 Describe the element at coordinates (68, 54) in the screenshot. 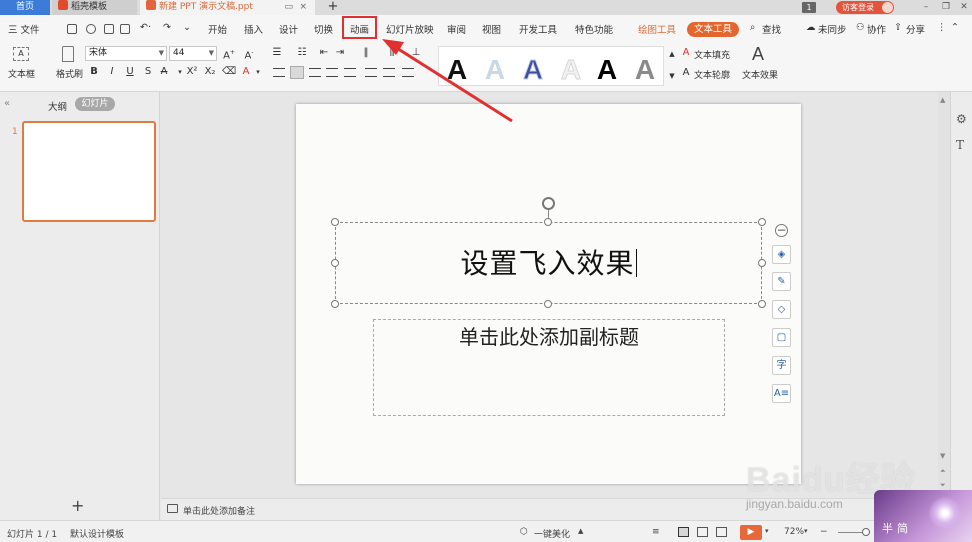

I see `format-painter-icon` at that location.